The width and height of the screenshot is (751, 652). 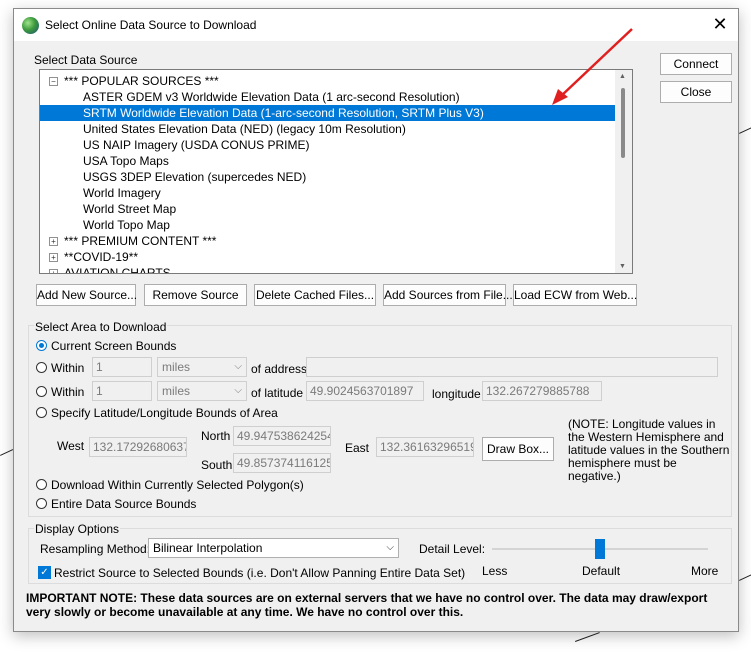 I want to click on tree-item-label: USGS 3DEP Elevation (supercedes NED), so click(x=195, y=177).